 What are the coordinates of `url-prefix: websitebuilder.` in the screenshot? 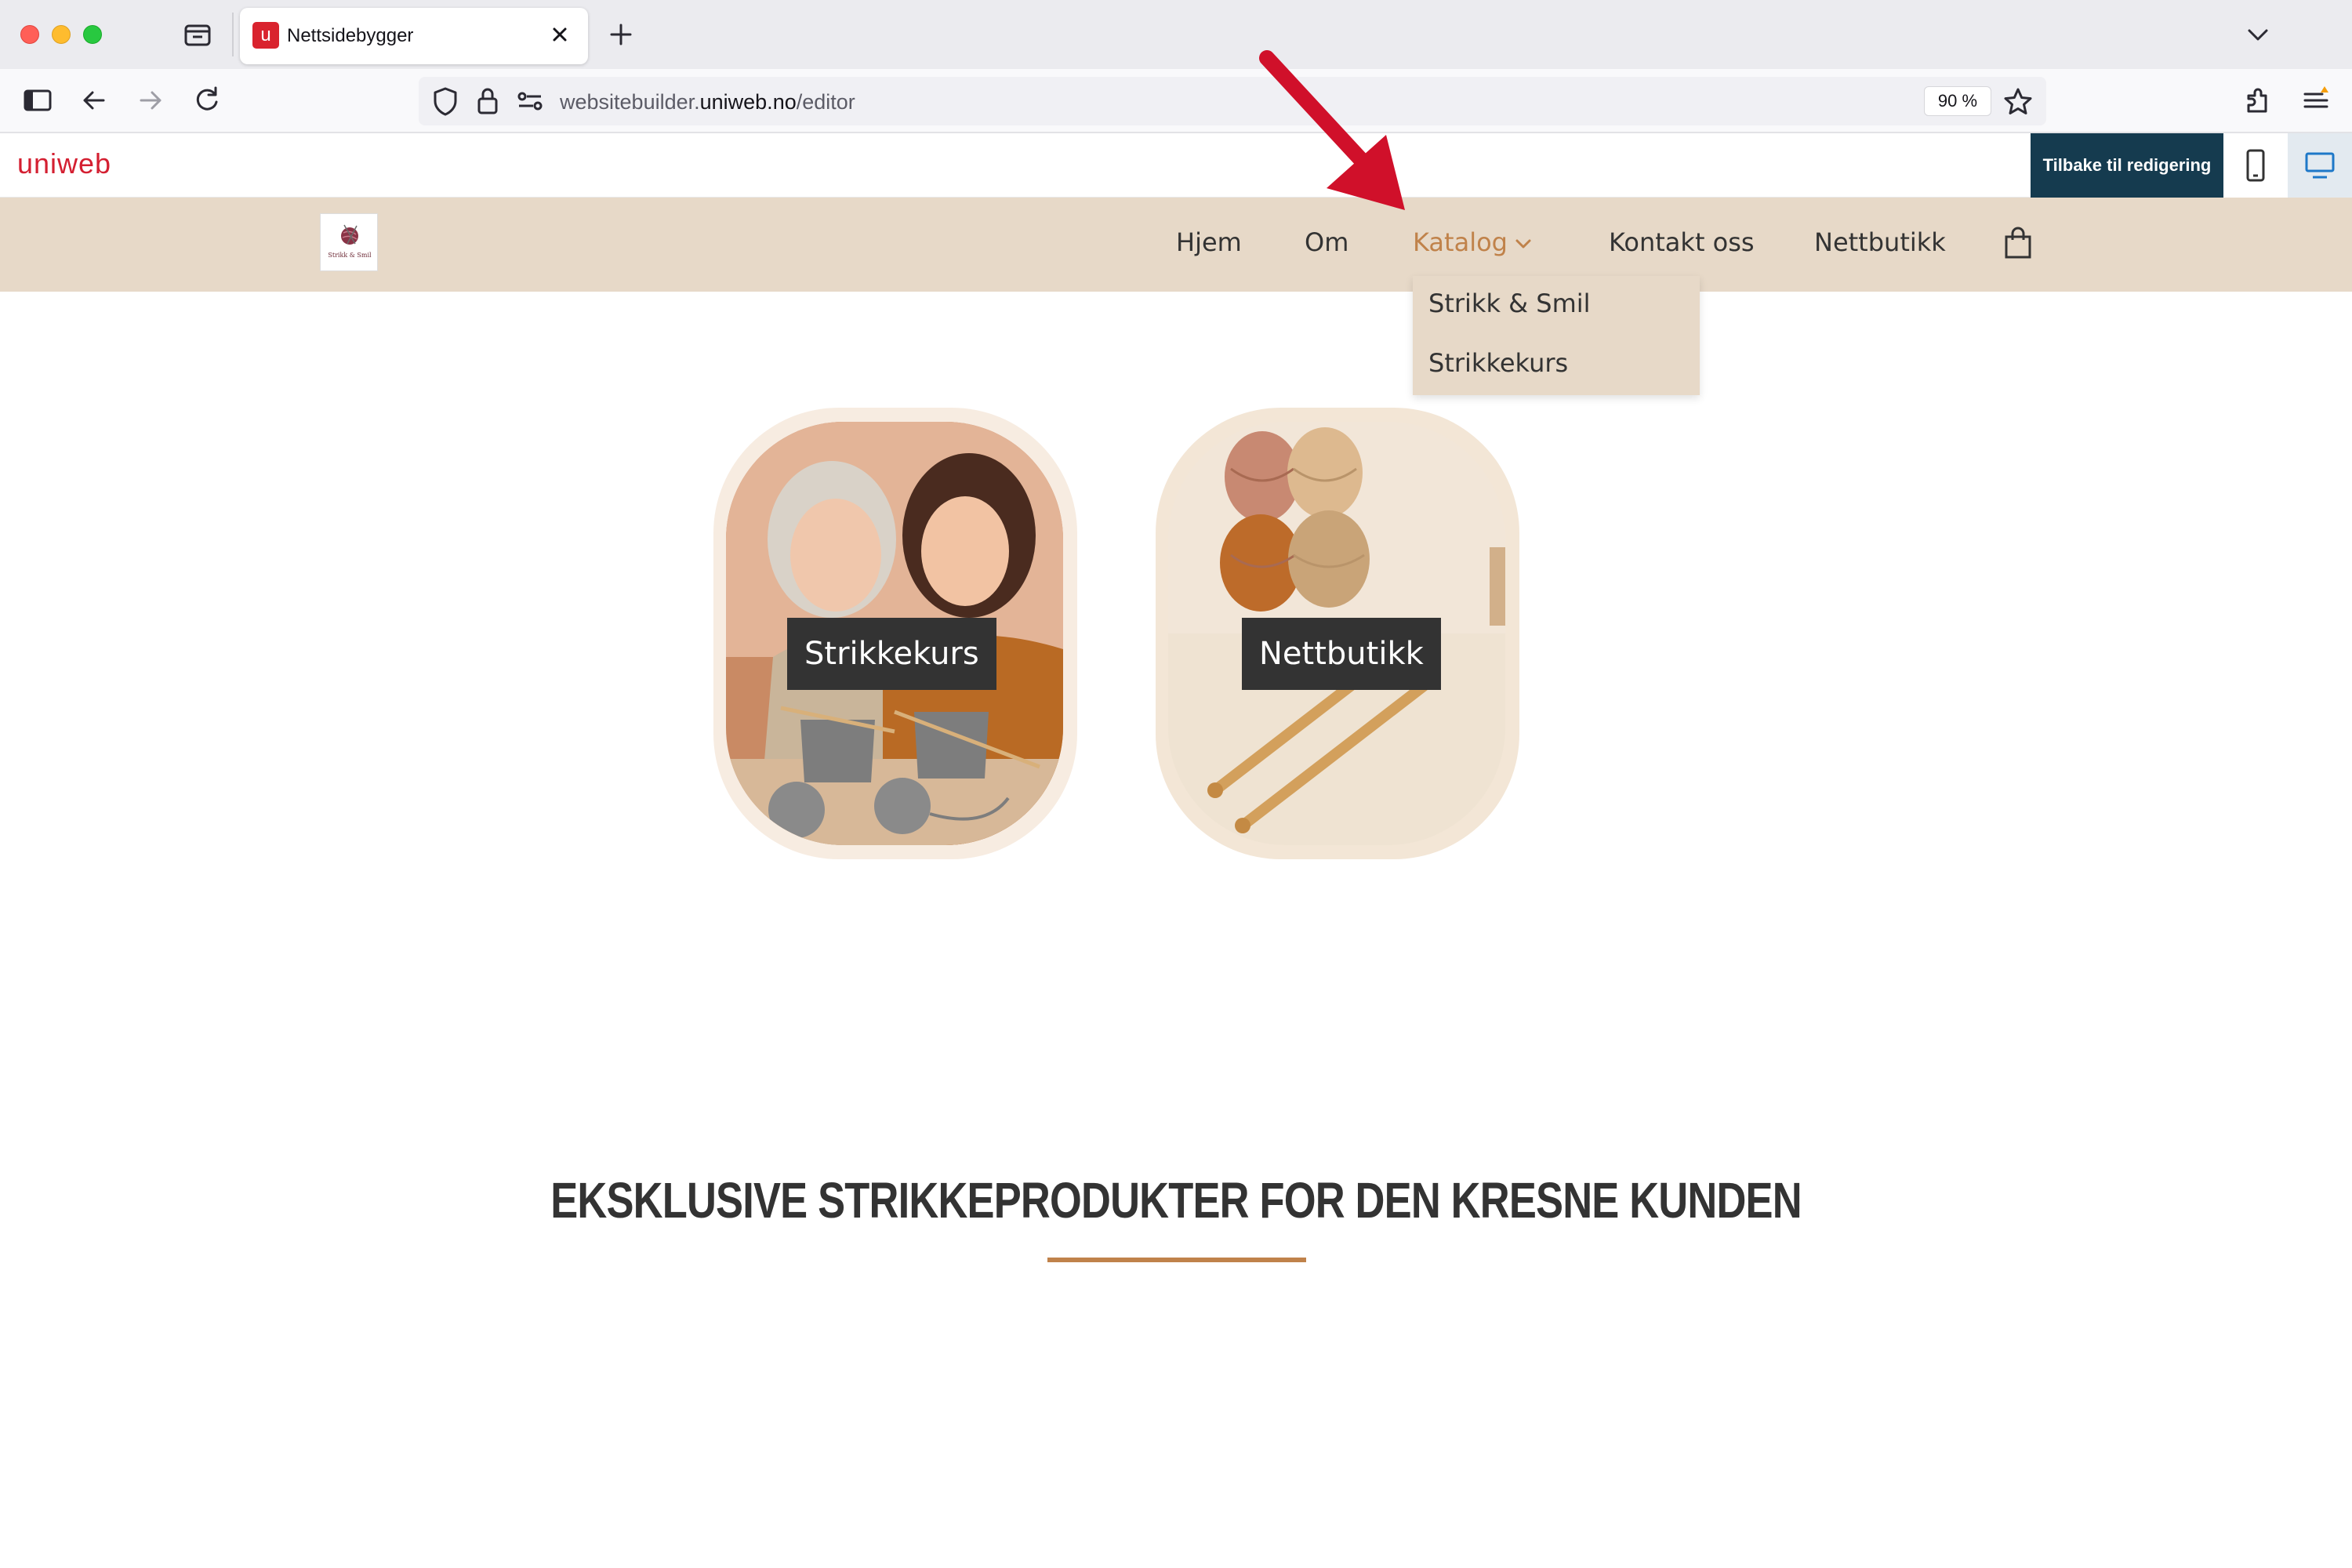 It's located at (630, 102).